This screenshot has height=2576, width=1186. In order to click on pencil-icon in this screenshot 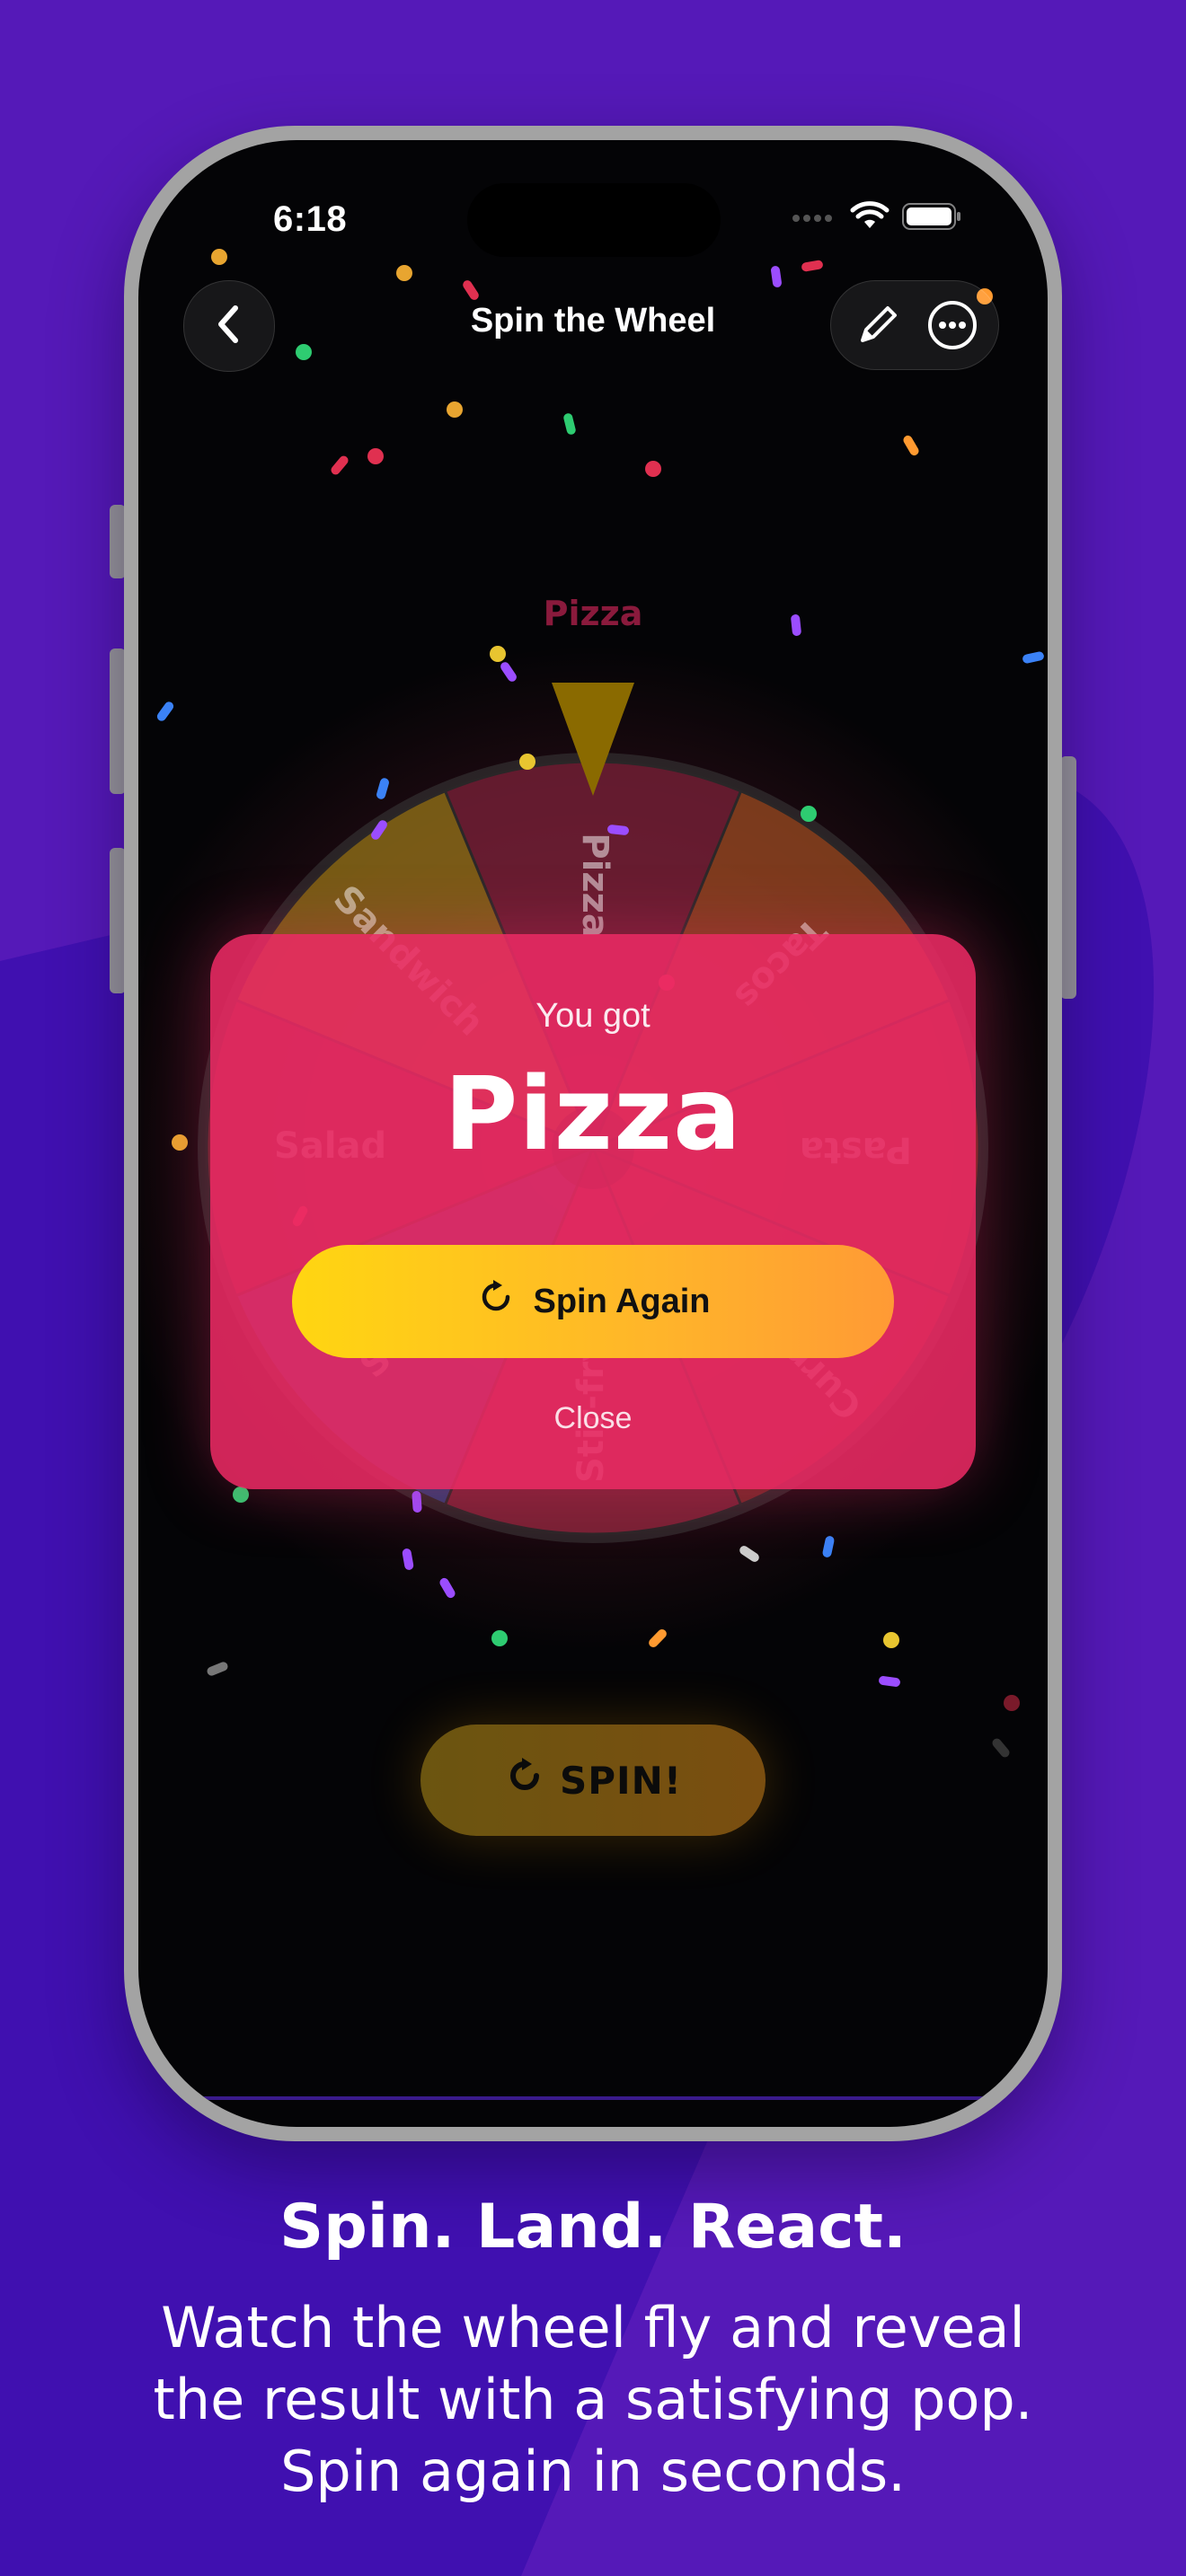, I will do `click(877, 325)`.